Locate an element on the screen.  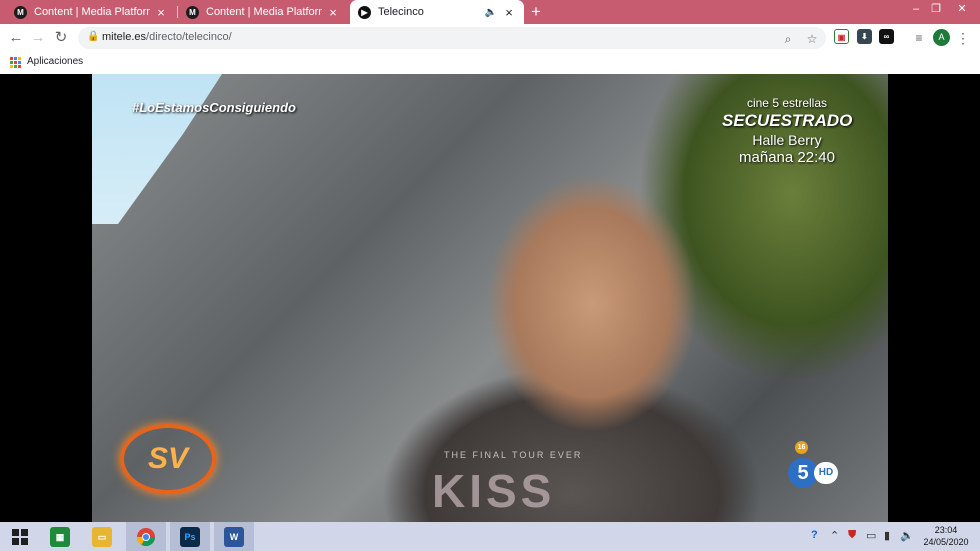
media-queue-icon: ≡ is located at coordinates (919, 38).